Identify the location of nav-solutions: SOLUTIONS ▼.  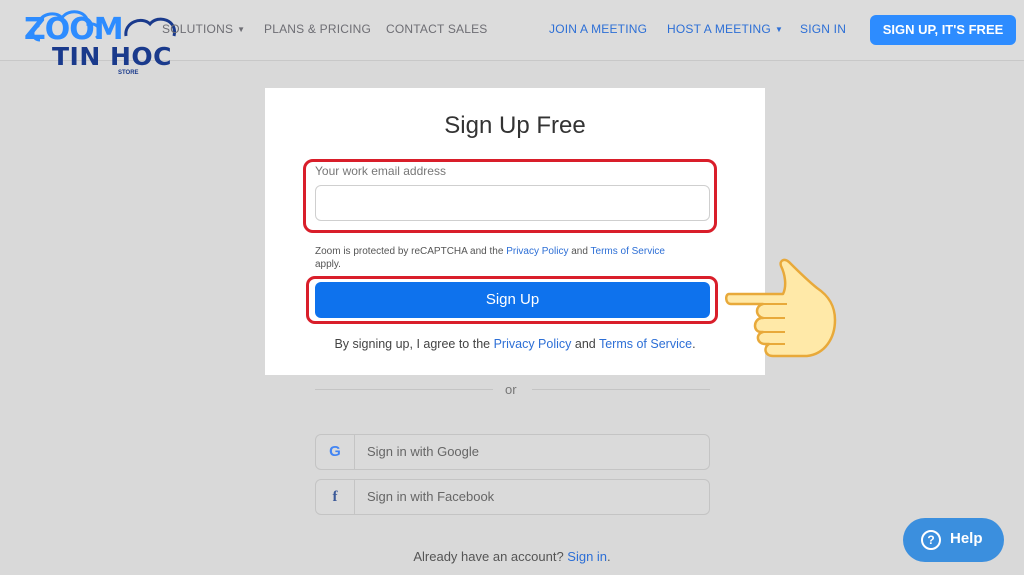
(203, 29).